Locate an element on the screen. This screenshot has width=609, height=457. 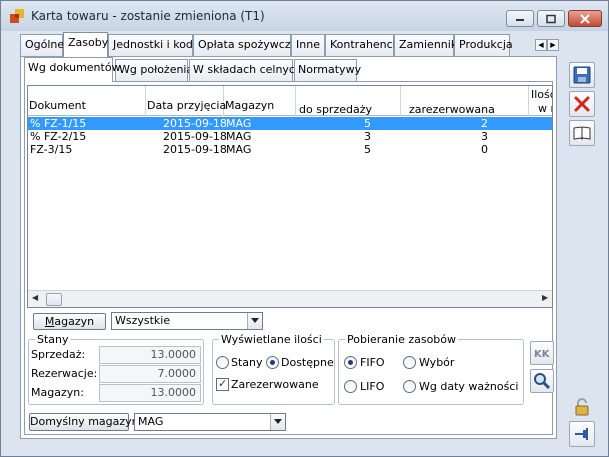
lock-icon is located at coordinates (582, 407).